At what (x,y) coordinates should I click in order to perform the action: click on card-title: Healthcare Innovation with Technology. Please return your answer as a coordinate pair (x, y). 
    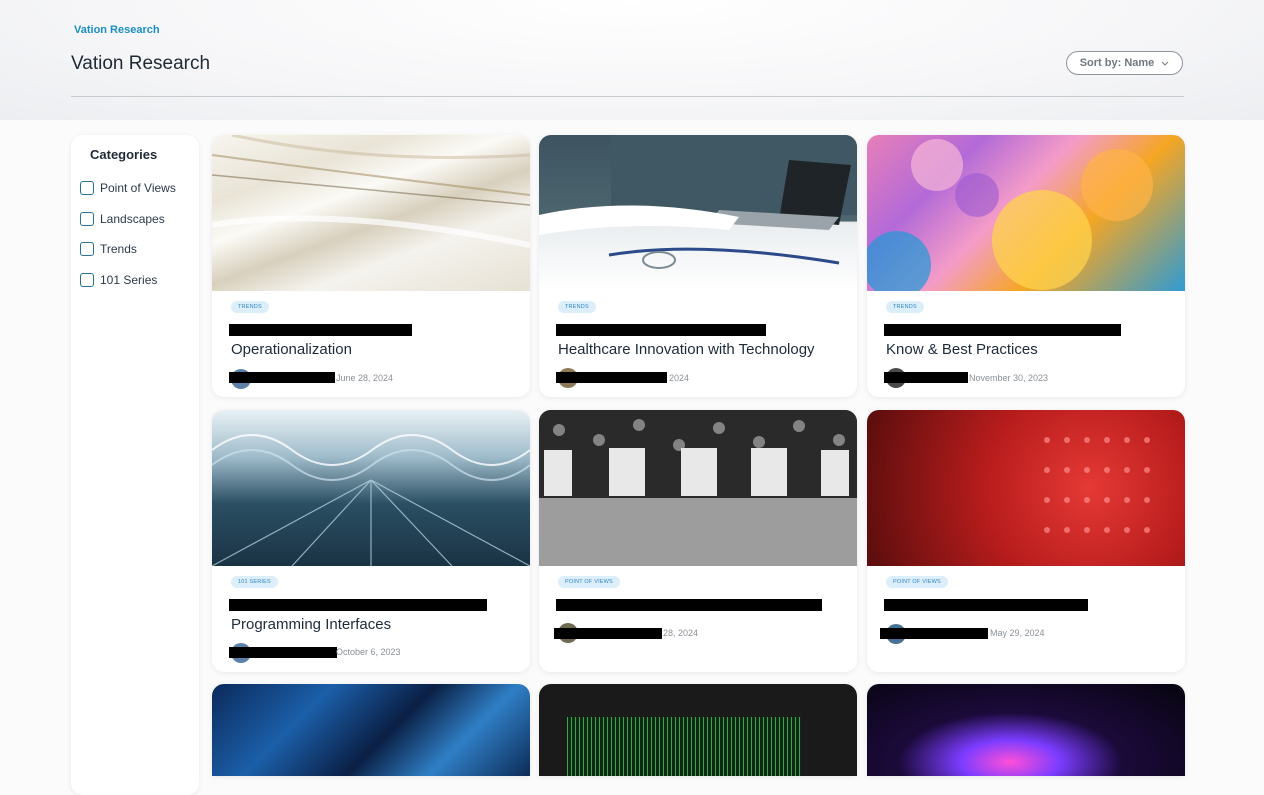
    Looking at the image, I should click on (702, 340).